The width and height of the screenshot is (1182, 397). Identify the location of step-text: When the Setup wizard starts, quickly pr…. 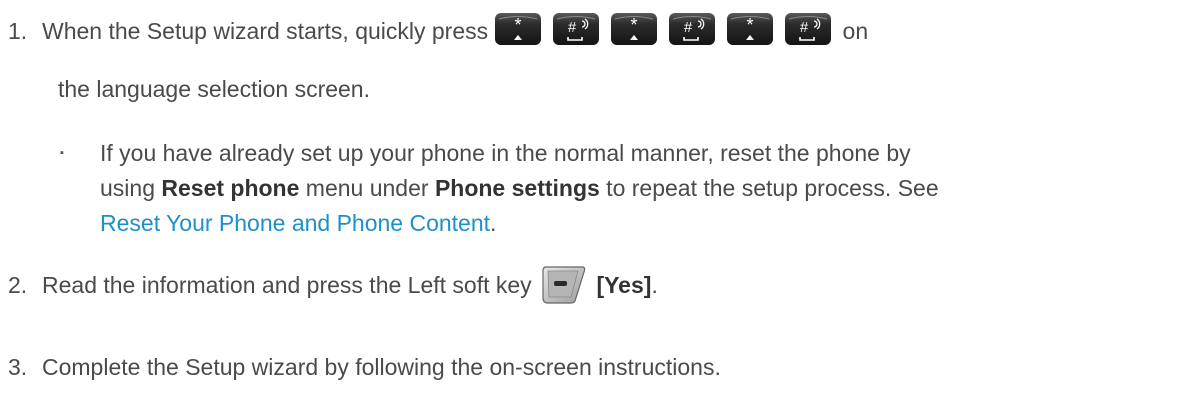
(265, 31).